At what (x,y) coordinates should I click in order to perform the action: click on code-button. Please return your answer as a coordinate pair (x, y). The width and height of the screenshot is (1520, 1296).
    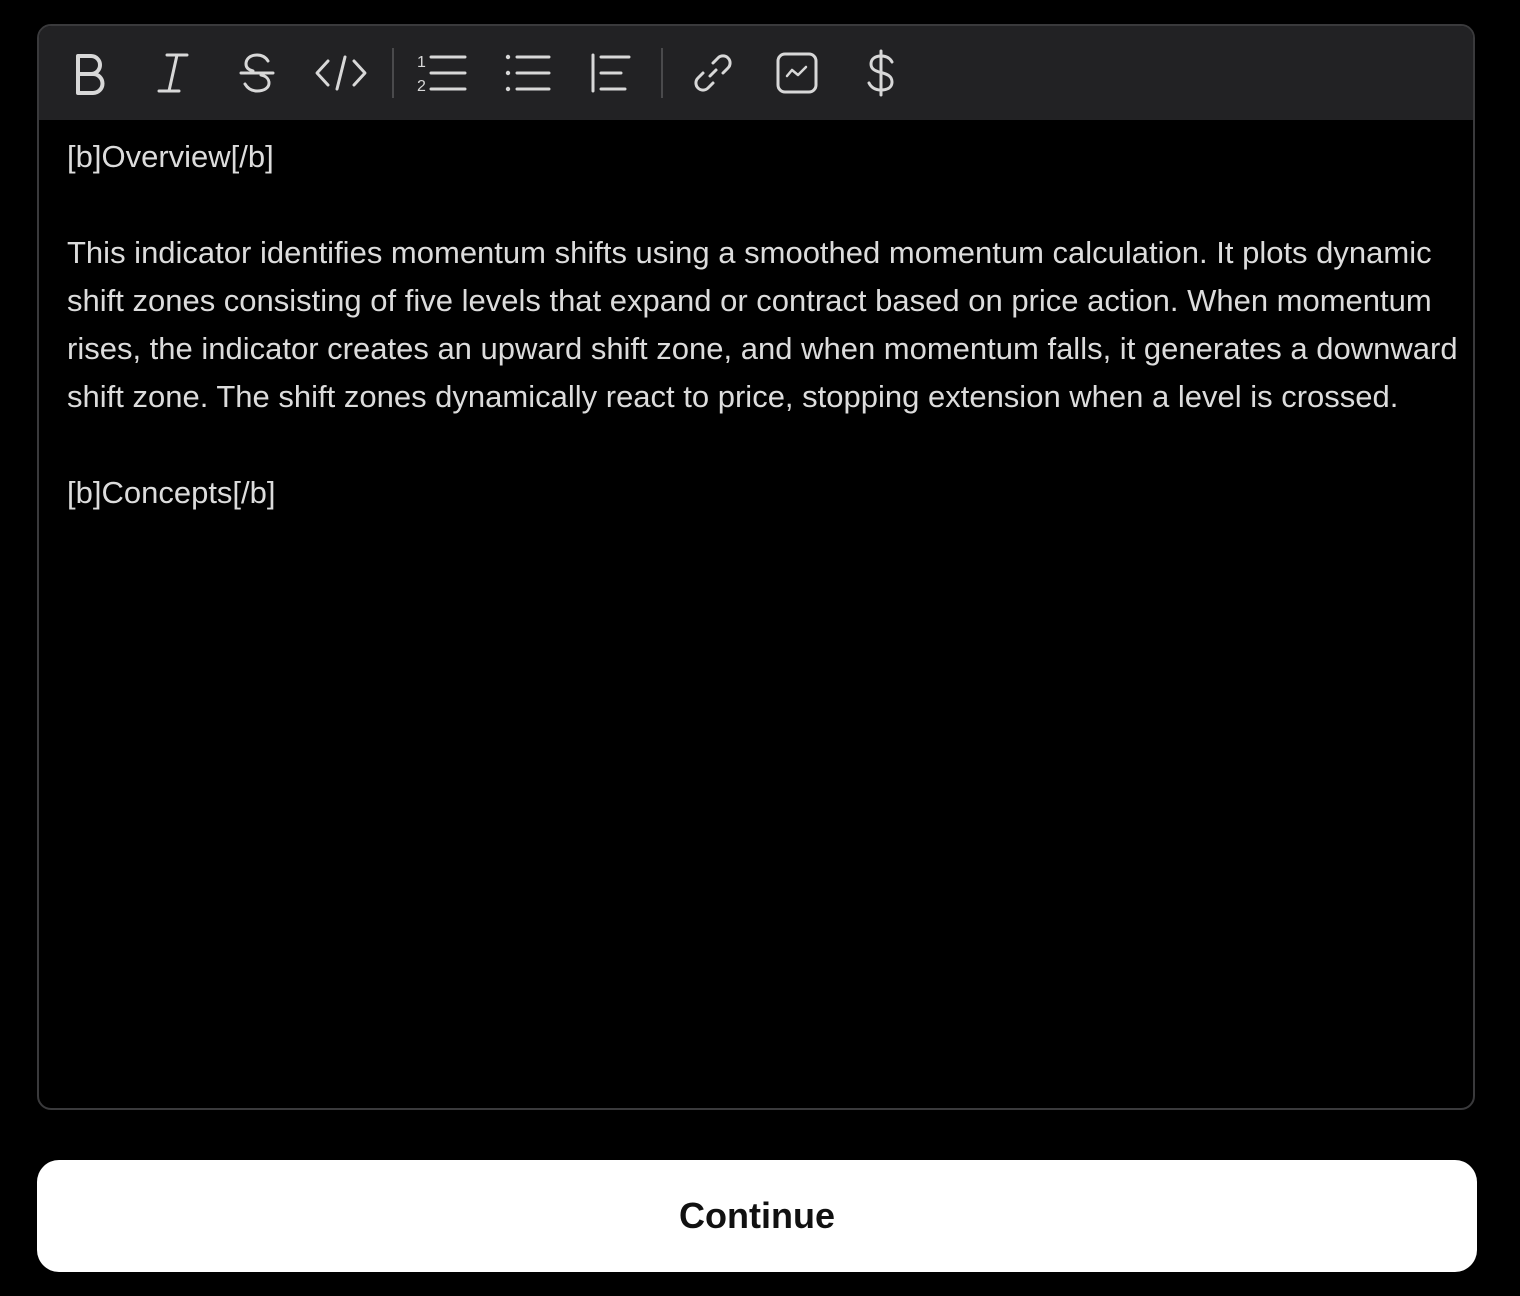
    Looking at the image, I should click on (341, 73).